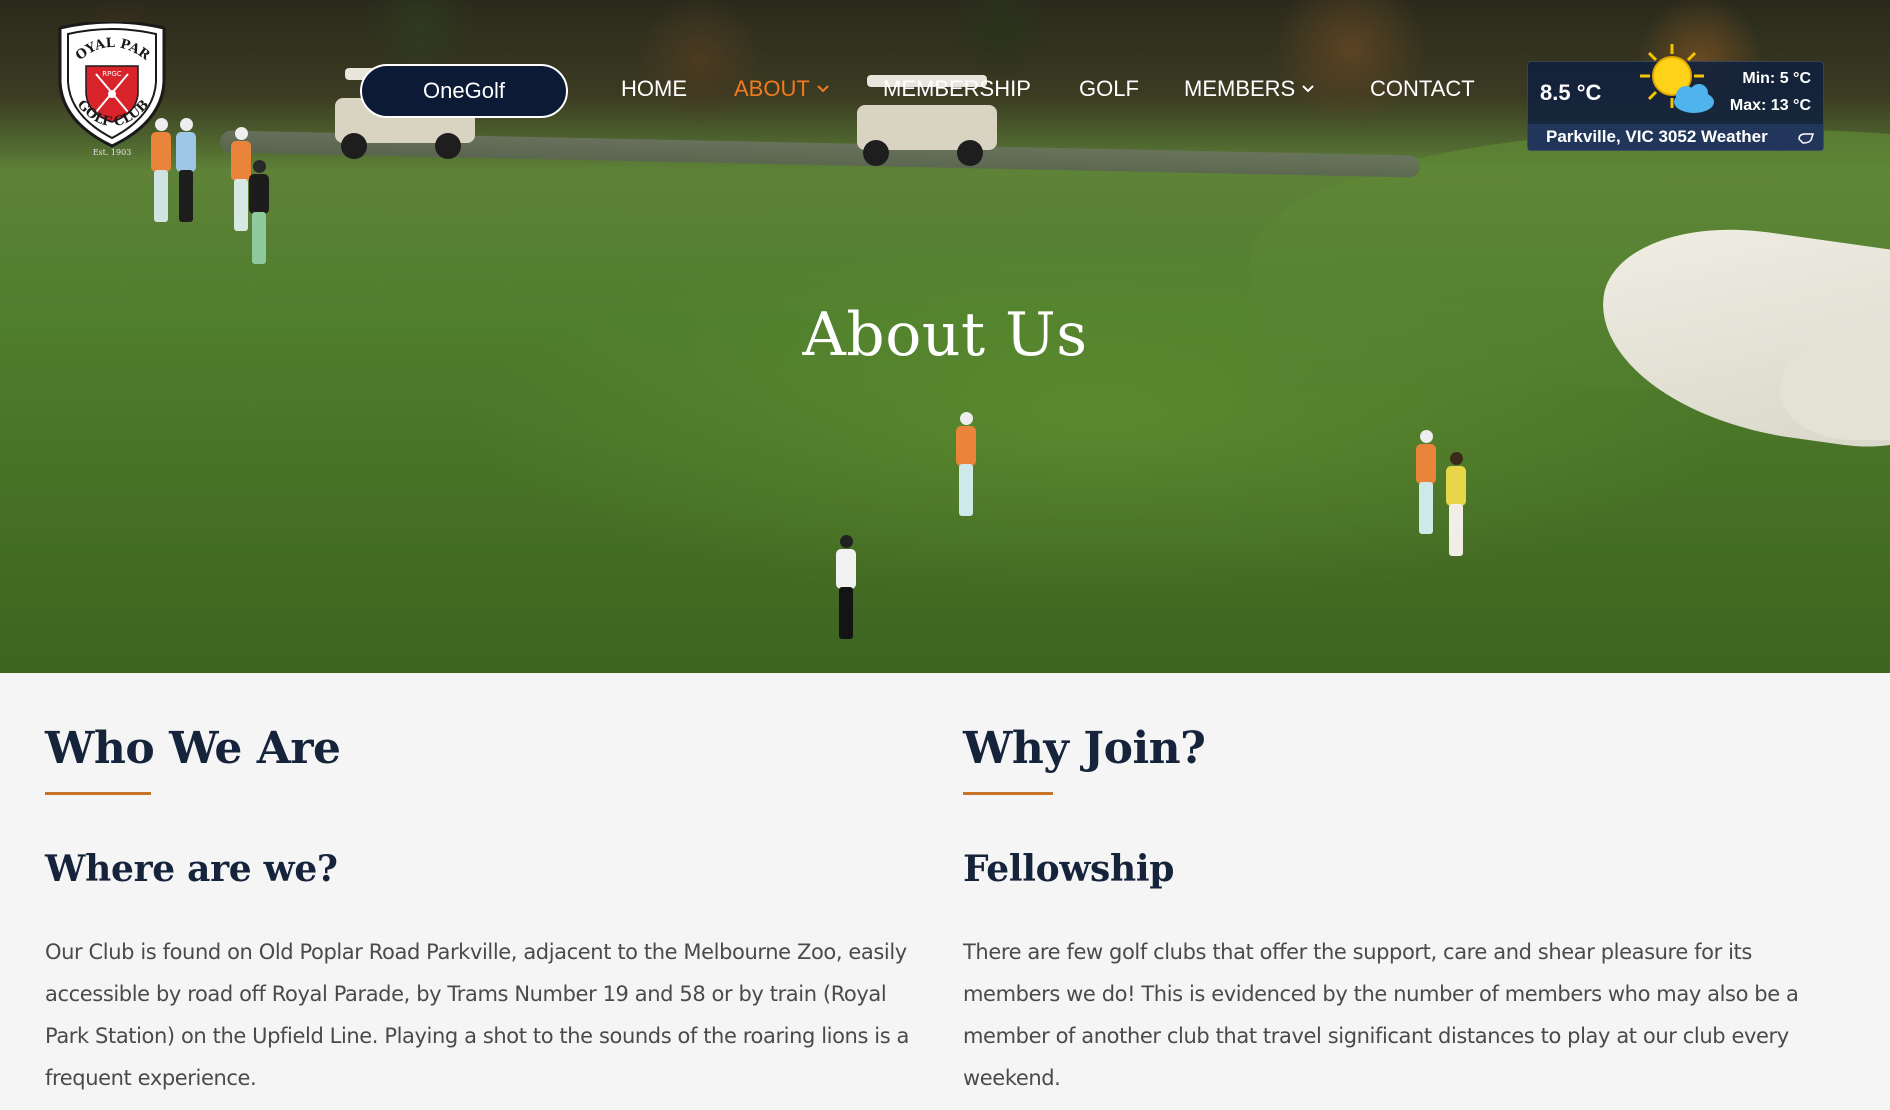  Describe the element at coordinates (1776, 78) in the screenshot. I see `weather-min: Min: 5 °C` at that location.